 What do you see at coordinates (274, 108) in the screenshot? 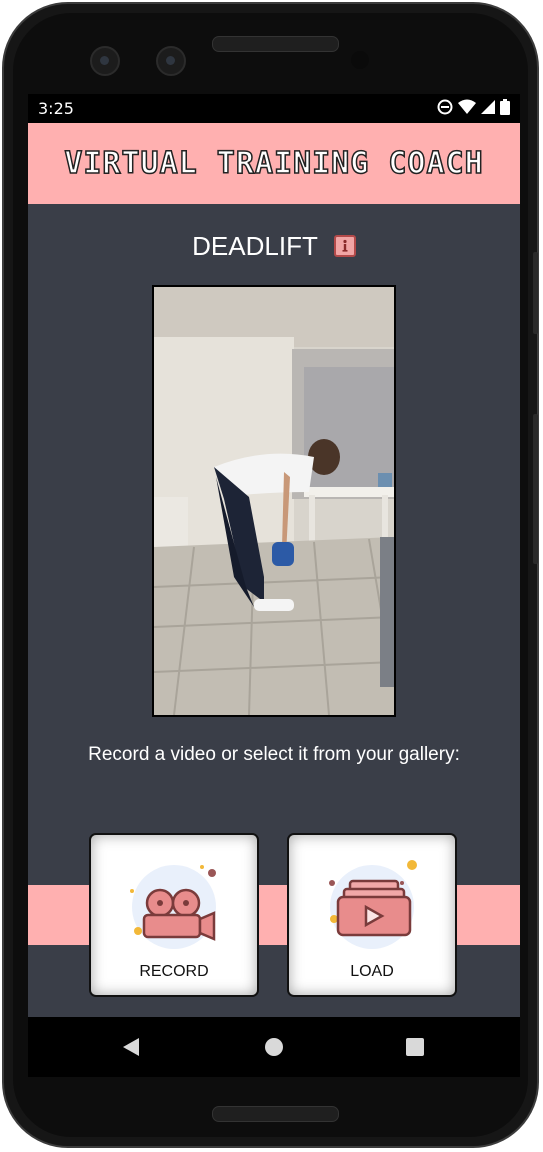
I see `status-bar: 3:25` at bounding box center [274, 108].